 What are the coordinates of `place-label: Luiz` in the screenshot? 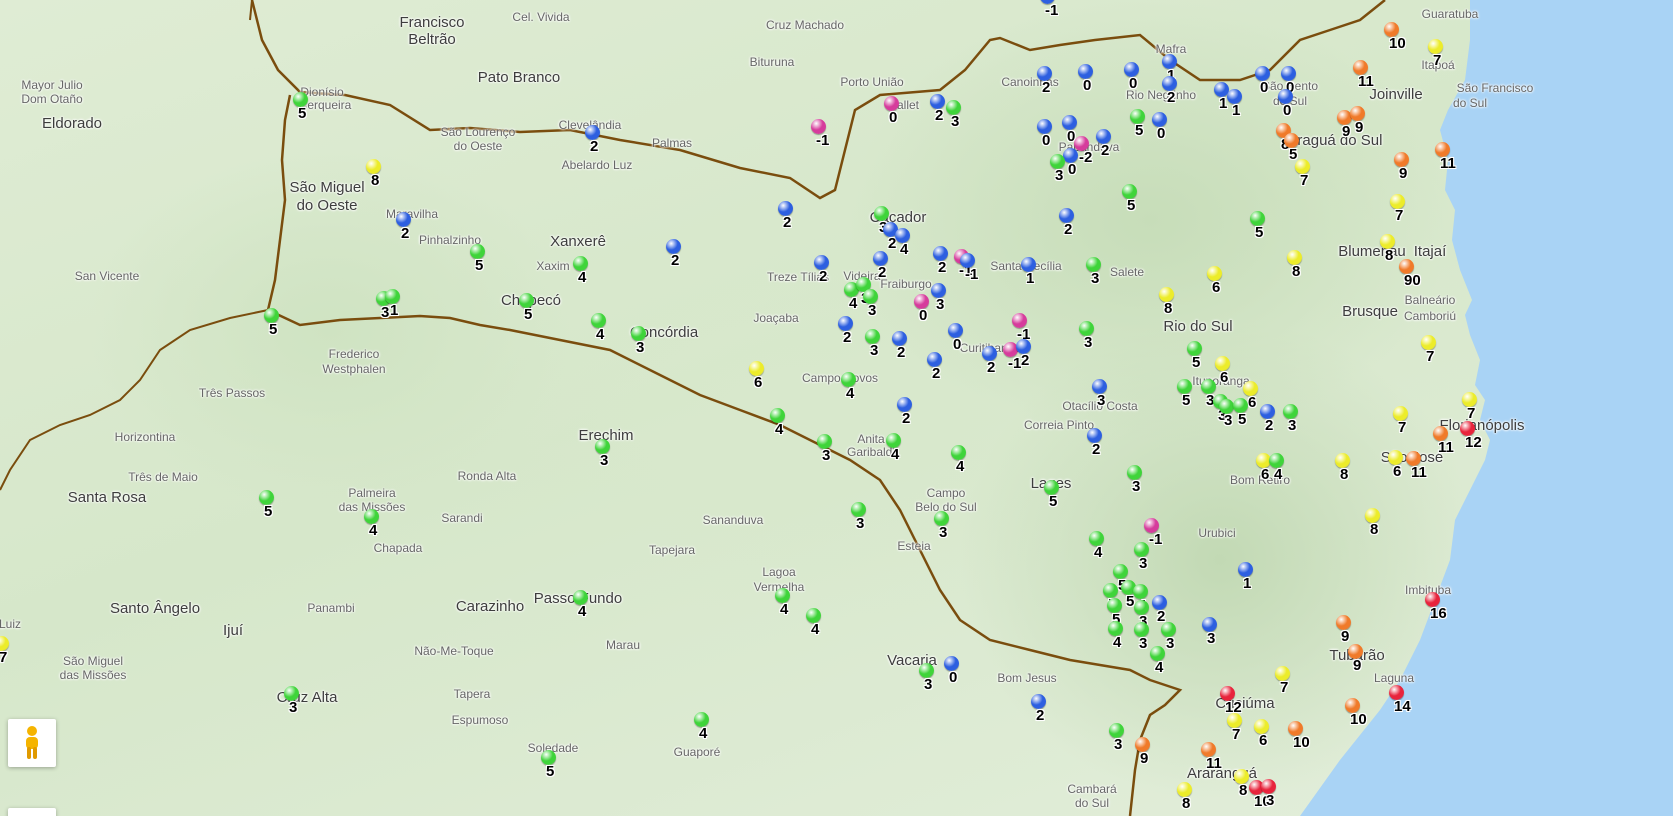 It's located at (11, 624).